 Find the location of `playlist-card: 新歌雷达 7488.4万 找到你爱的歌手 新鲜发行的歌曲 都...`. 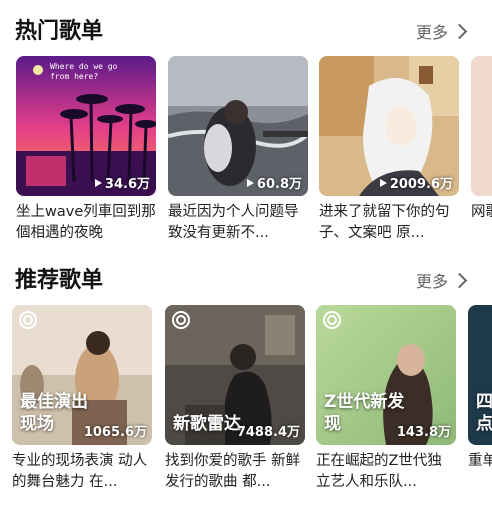

playlist-card: 新歌雷达 7488.4万 找到你爱的歌手 新鲜发行的歌曲 都... is located at coordinates (235, 399).